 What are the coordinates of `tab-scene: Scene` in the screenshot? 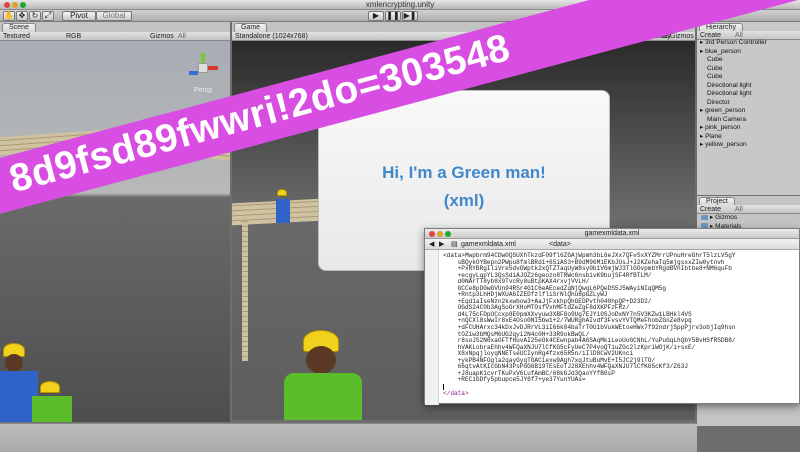 It's located at (19, 27).